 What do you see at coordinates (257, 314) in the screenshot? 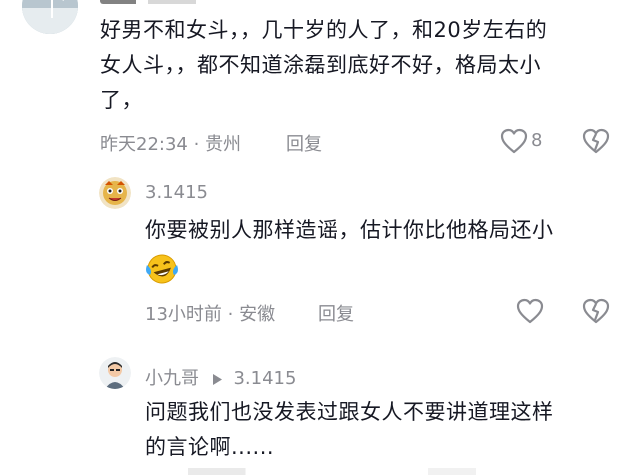
I see `reply-location: 安徽` at bounding box center [257, 314].